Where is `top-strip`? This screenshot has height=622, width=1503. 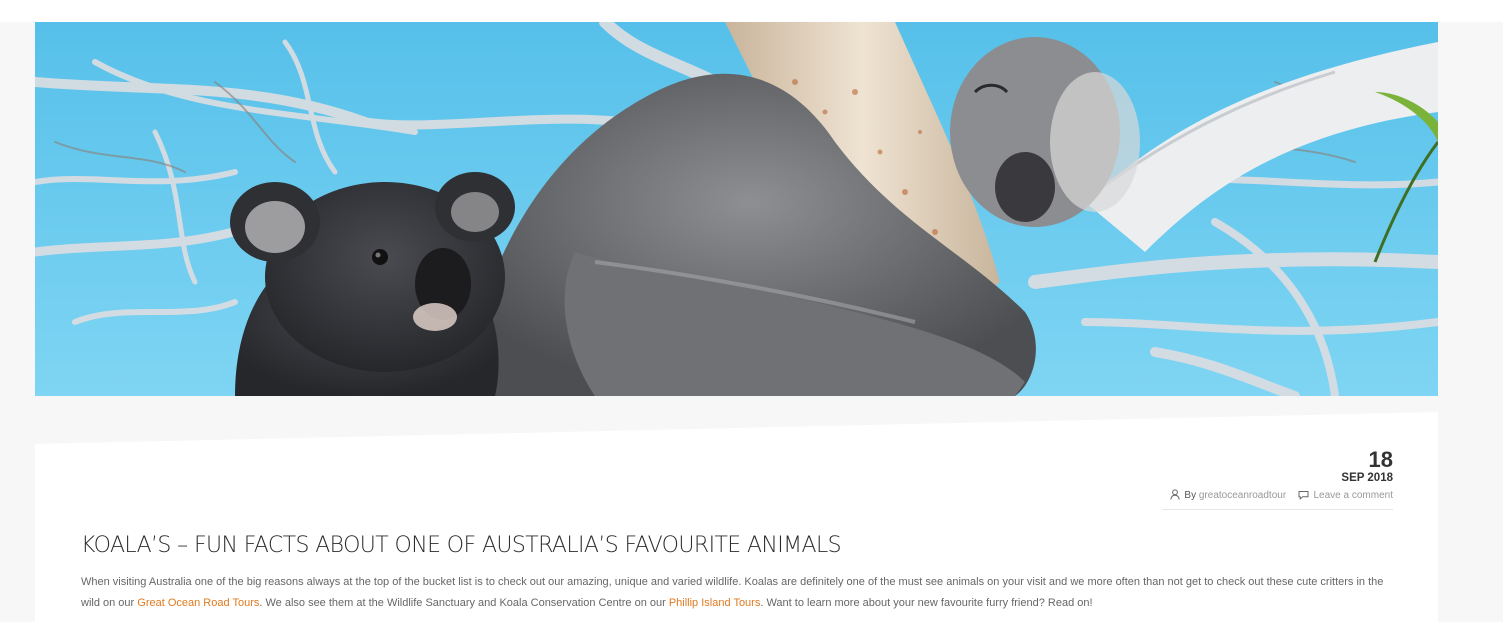 top-strip is located at coordinates (751, 11).